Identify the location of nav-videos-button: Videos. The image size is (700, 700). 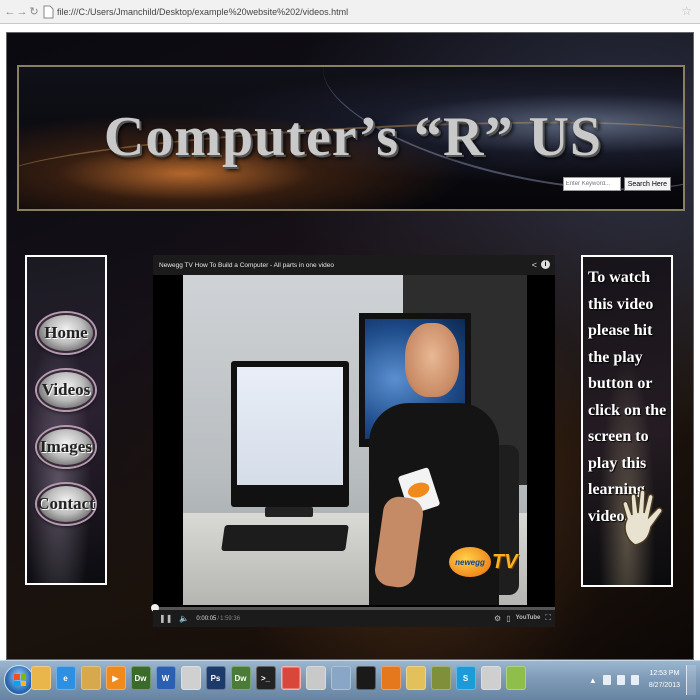
(66, 390).